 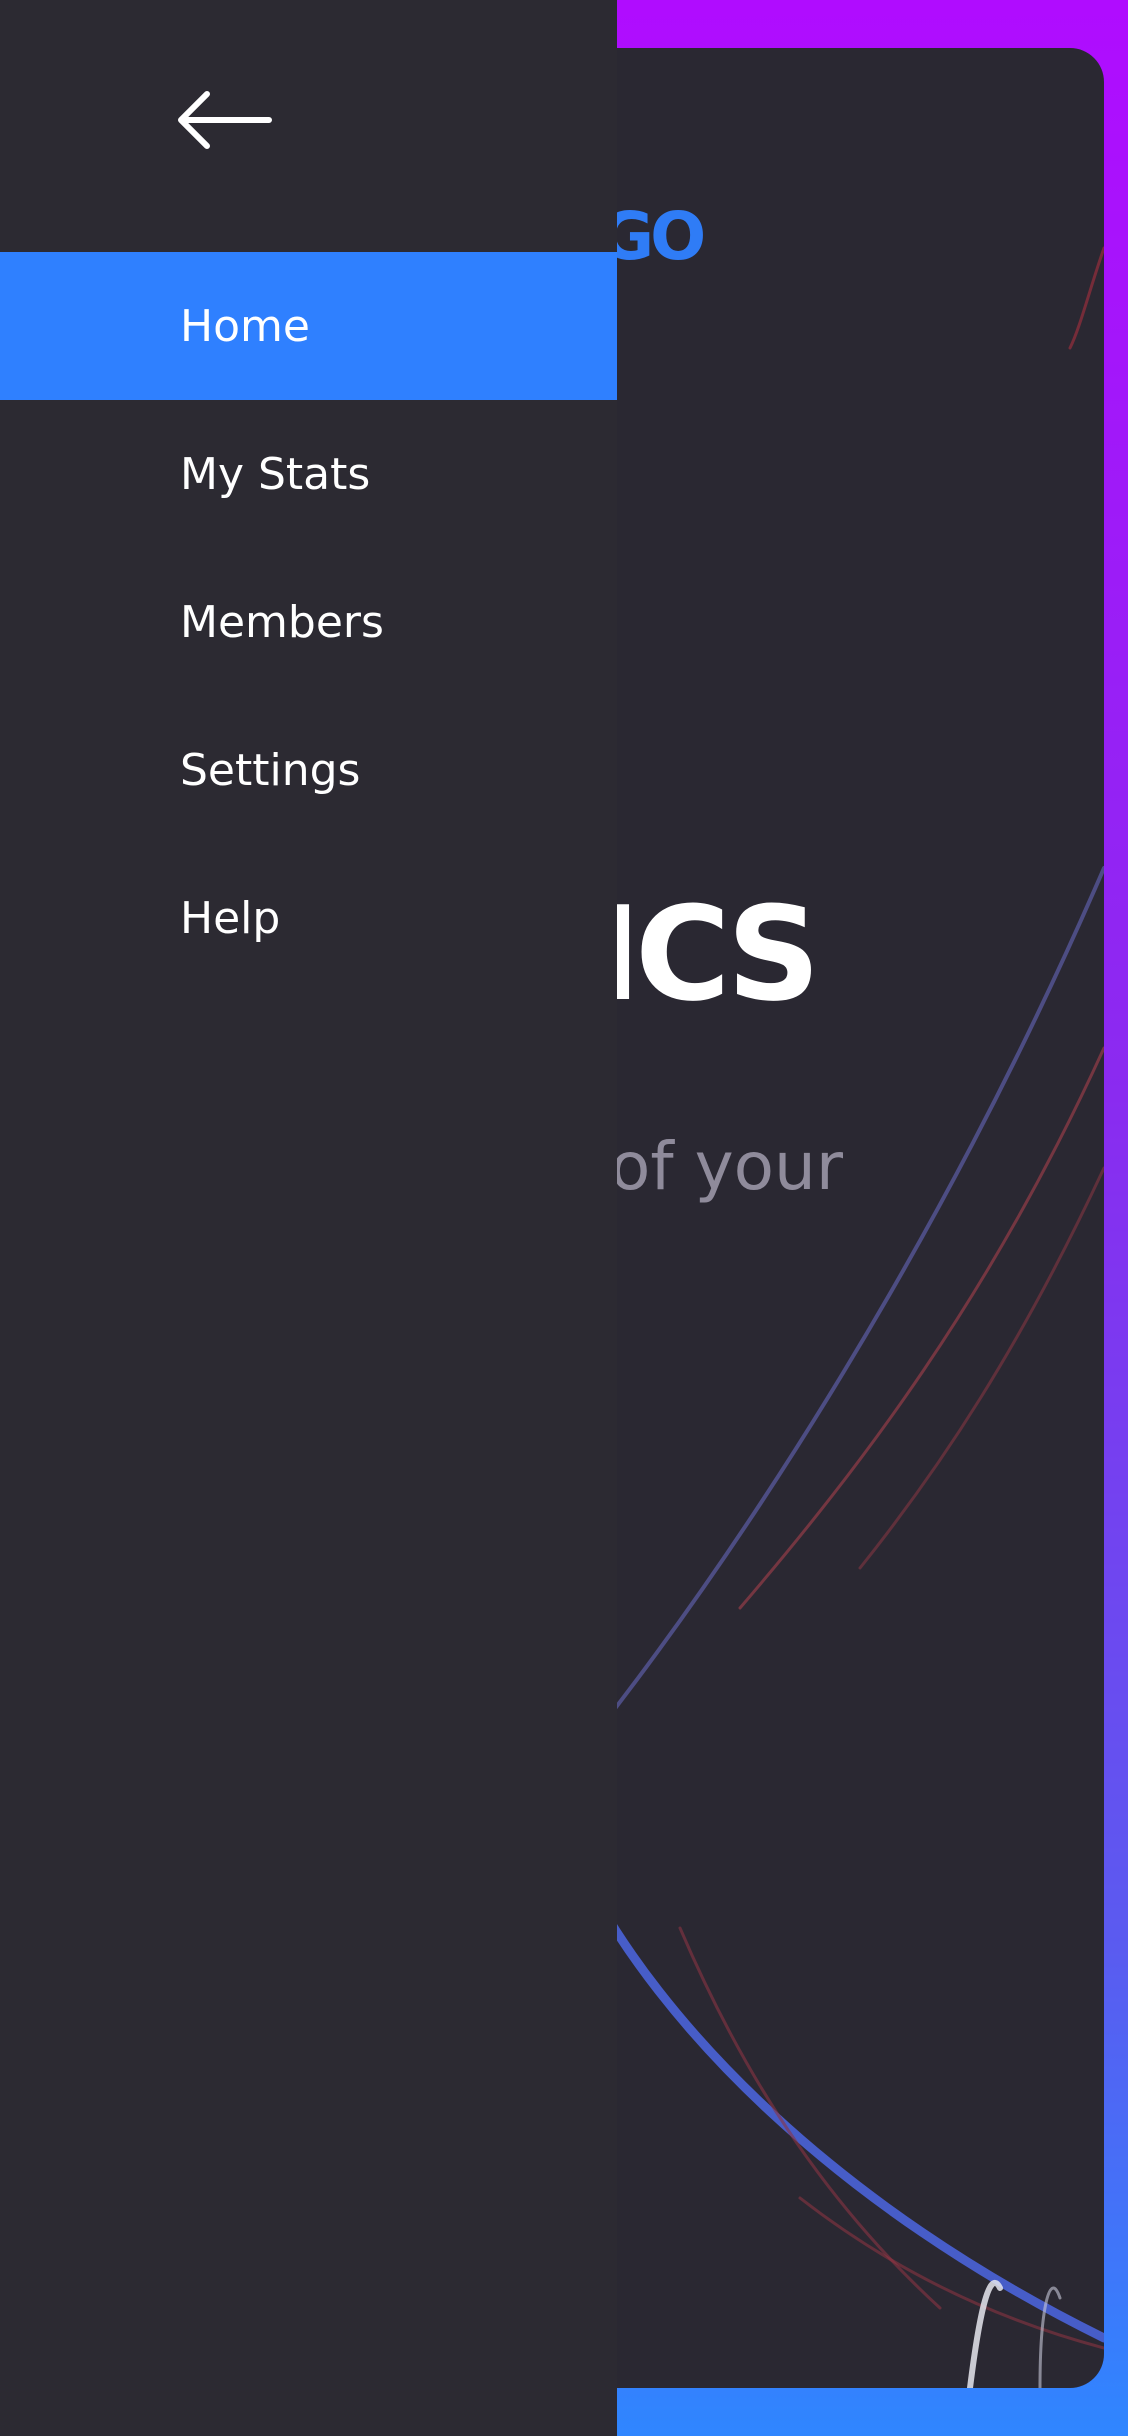 What do you see at coordinates (270, 770) in the screenshot?
I see `drawer-item-label: Settings` at bounding box center [270, 770].